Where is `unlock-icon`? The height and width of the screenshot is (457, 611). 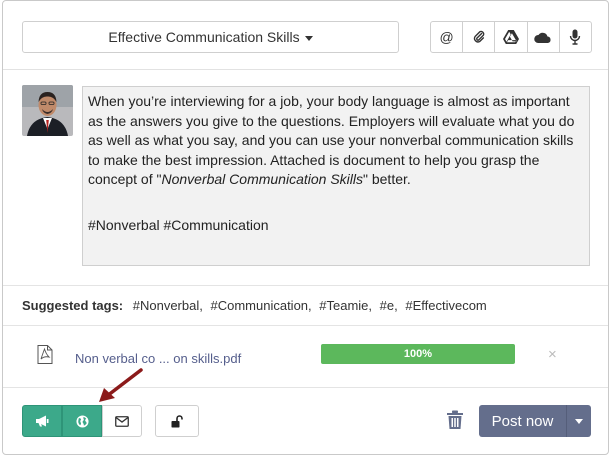
unlock-icon is located at coordinates (177, 420).